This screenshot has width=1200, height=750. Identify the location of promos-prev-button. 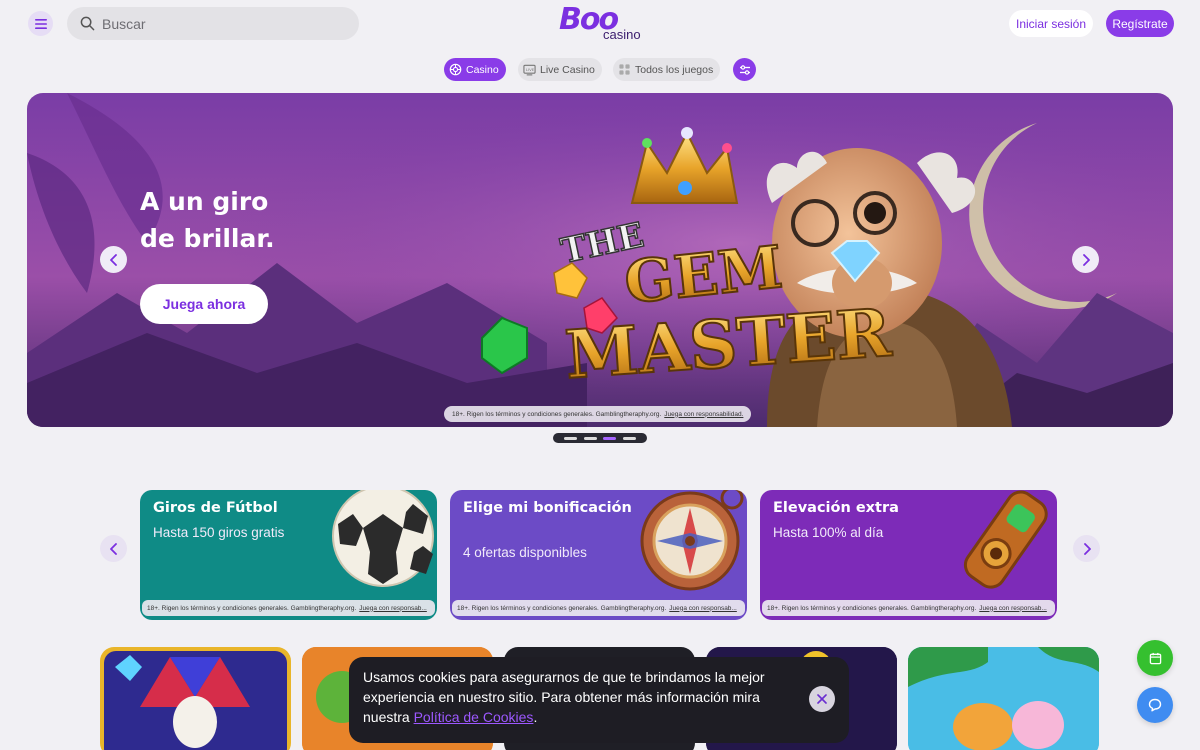
(113, 548).